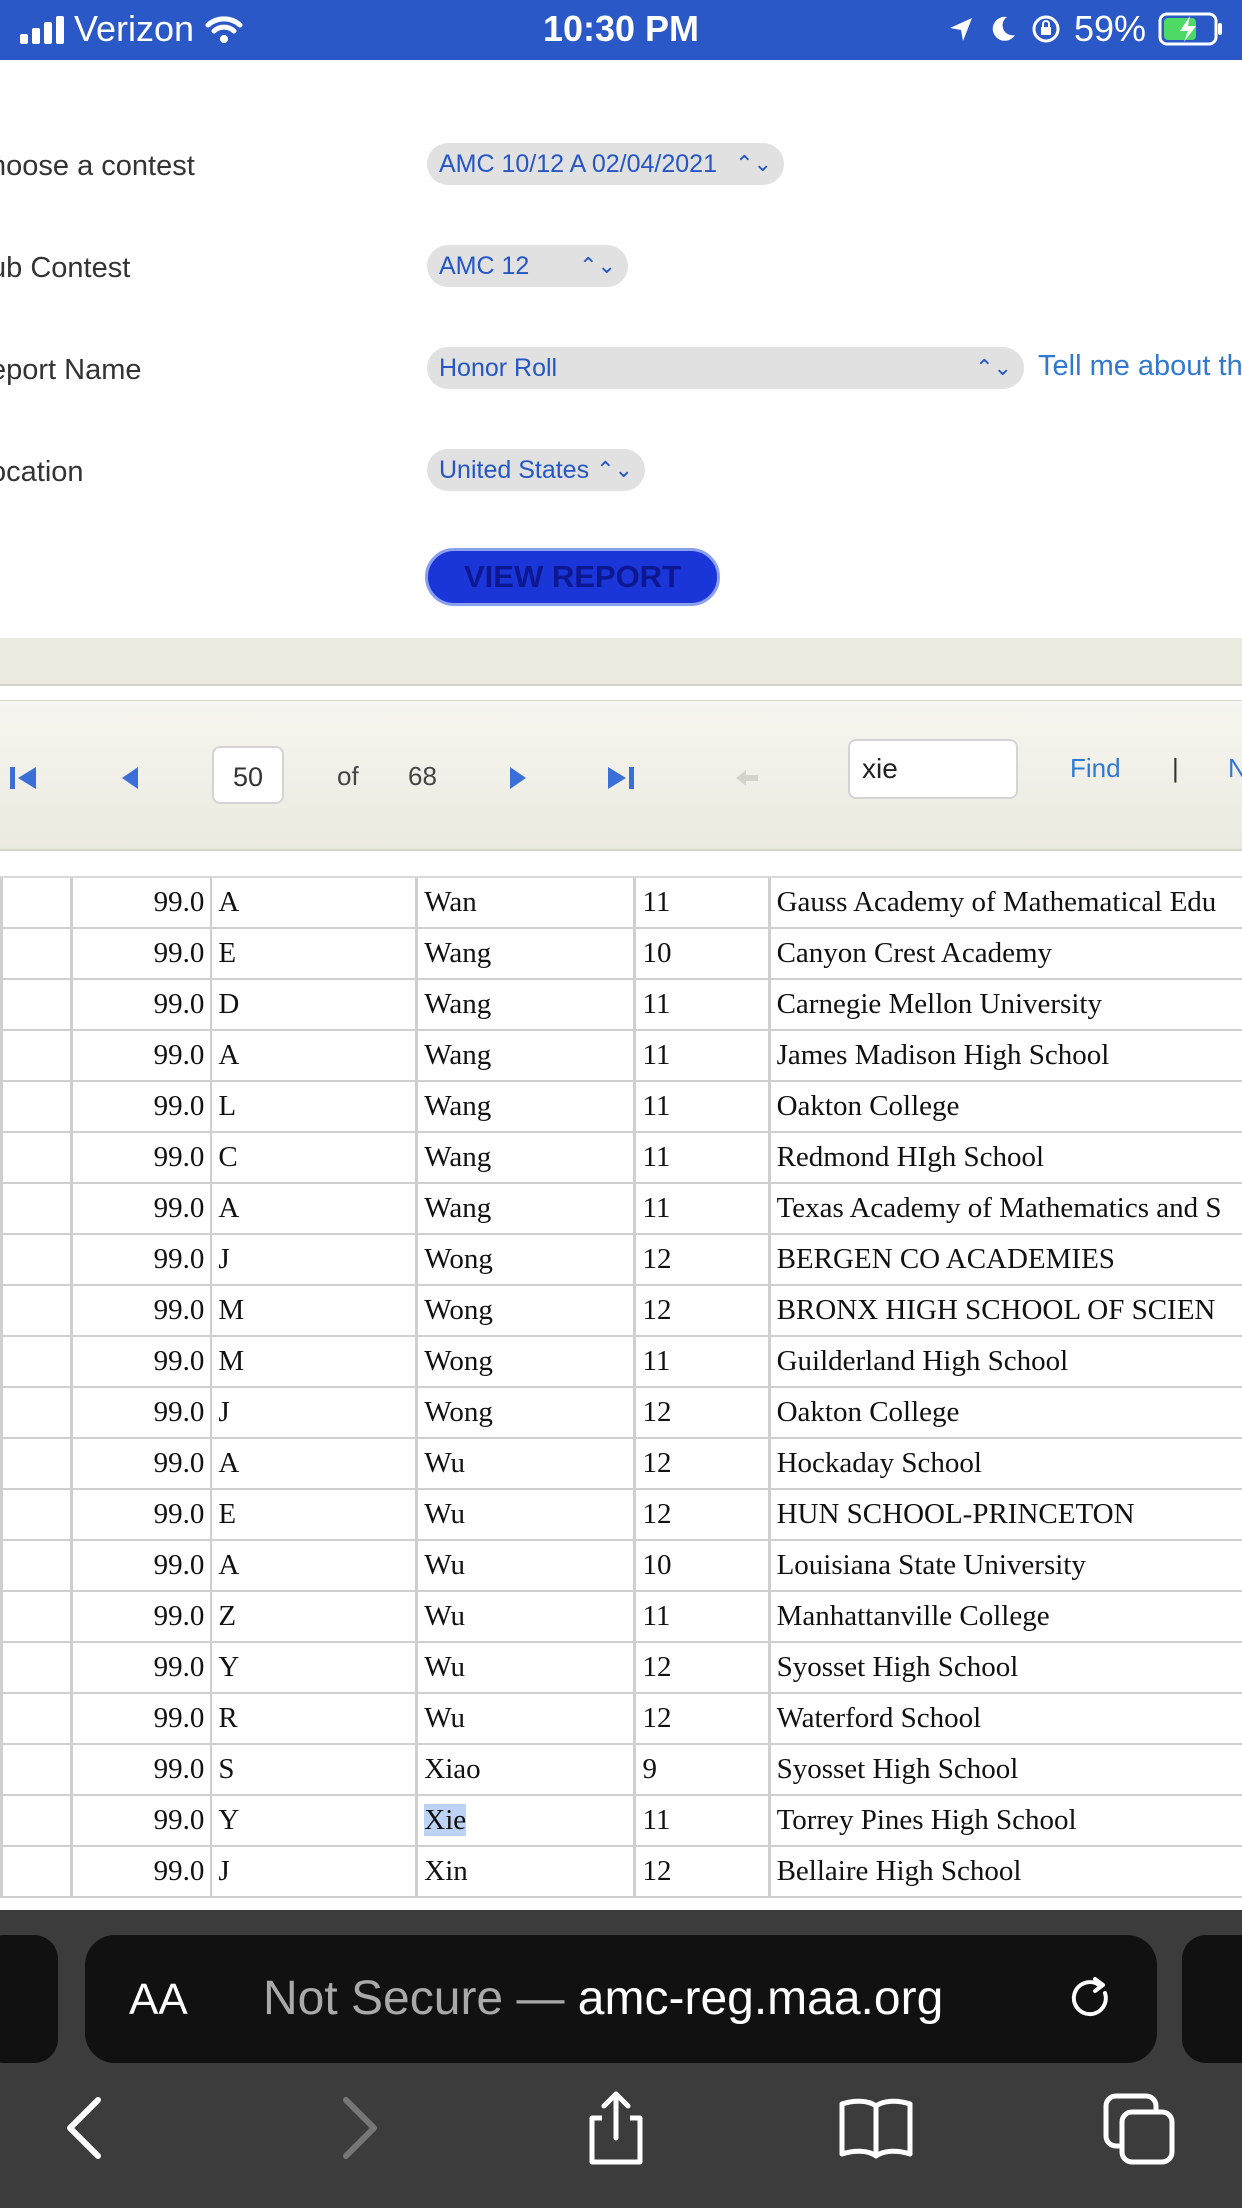 The height and width of the screenshot is (2208, 1242). I want to click on tabs-icon, so click(1138, 2128).